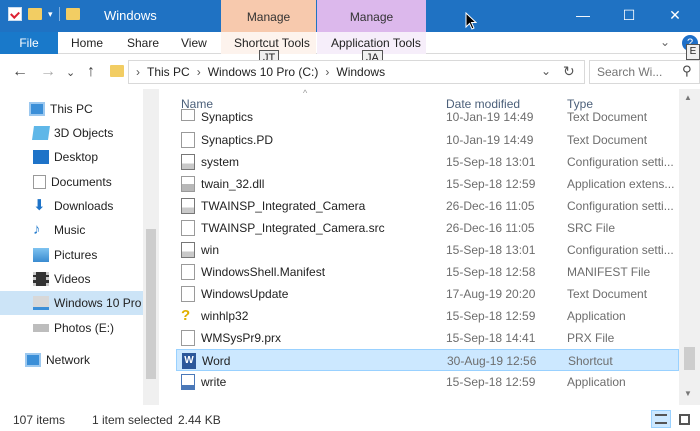  I want to click on selection-size: 2.44 KB, so click(199, 420).